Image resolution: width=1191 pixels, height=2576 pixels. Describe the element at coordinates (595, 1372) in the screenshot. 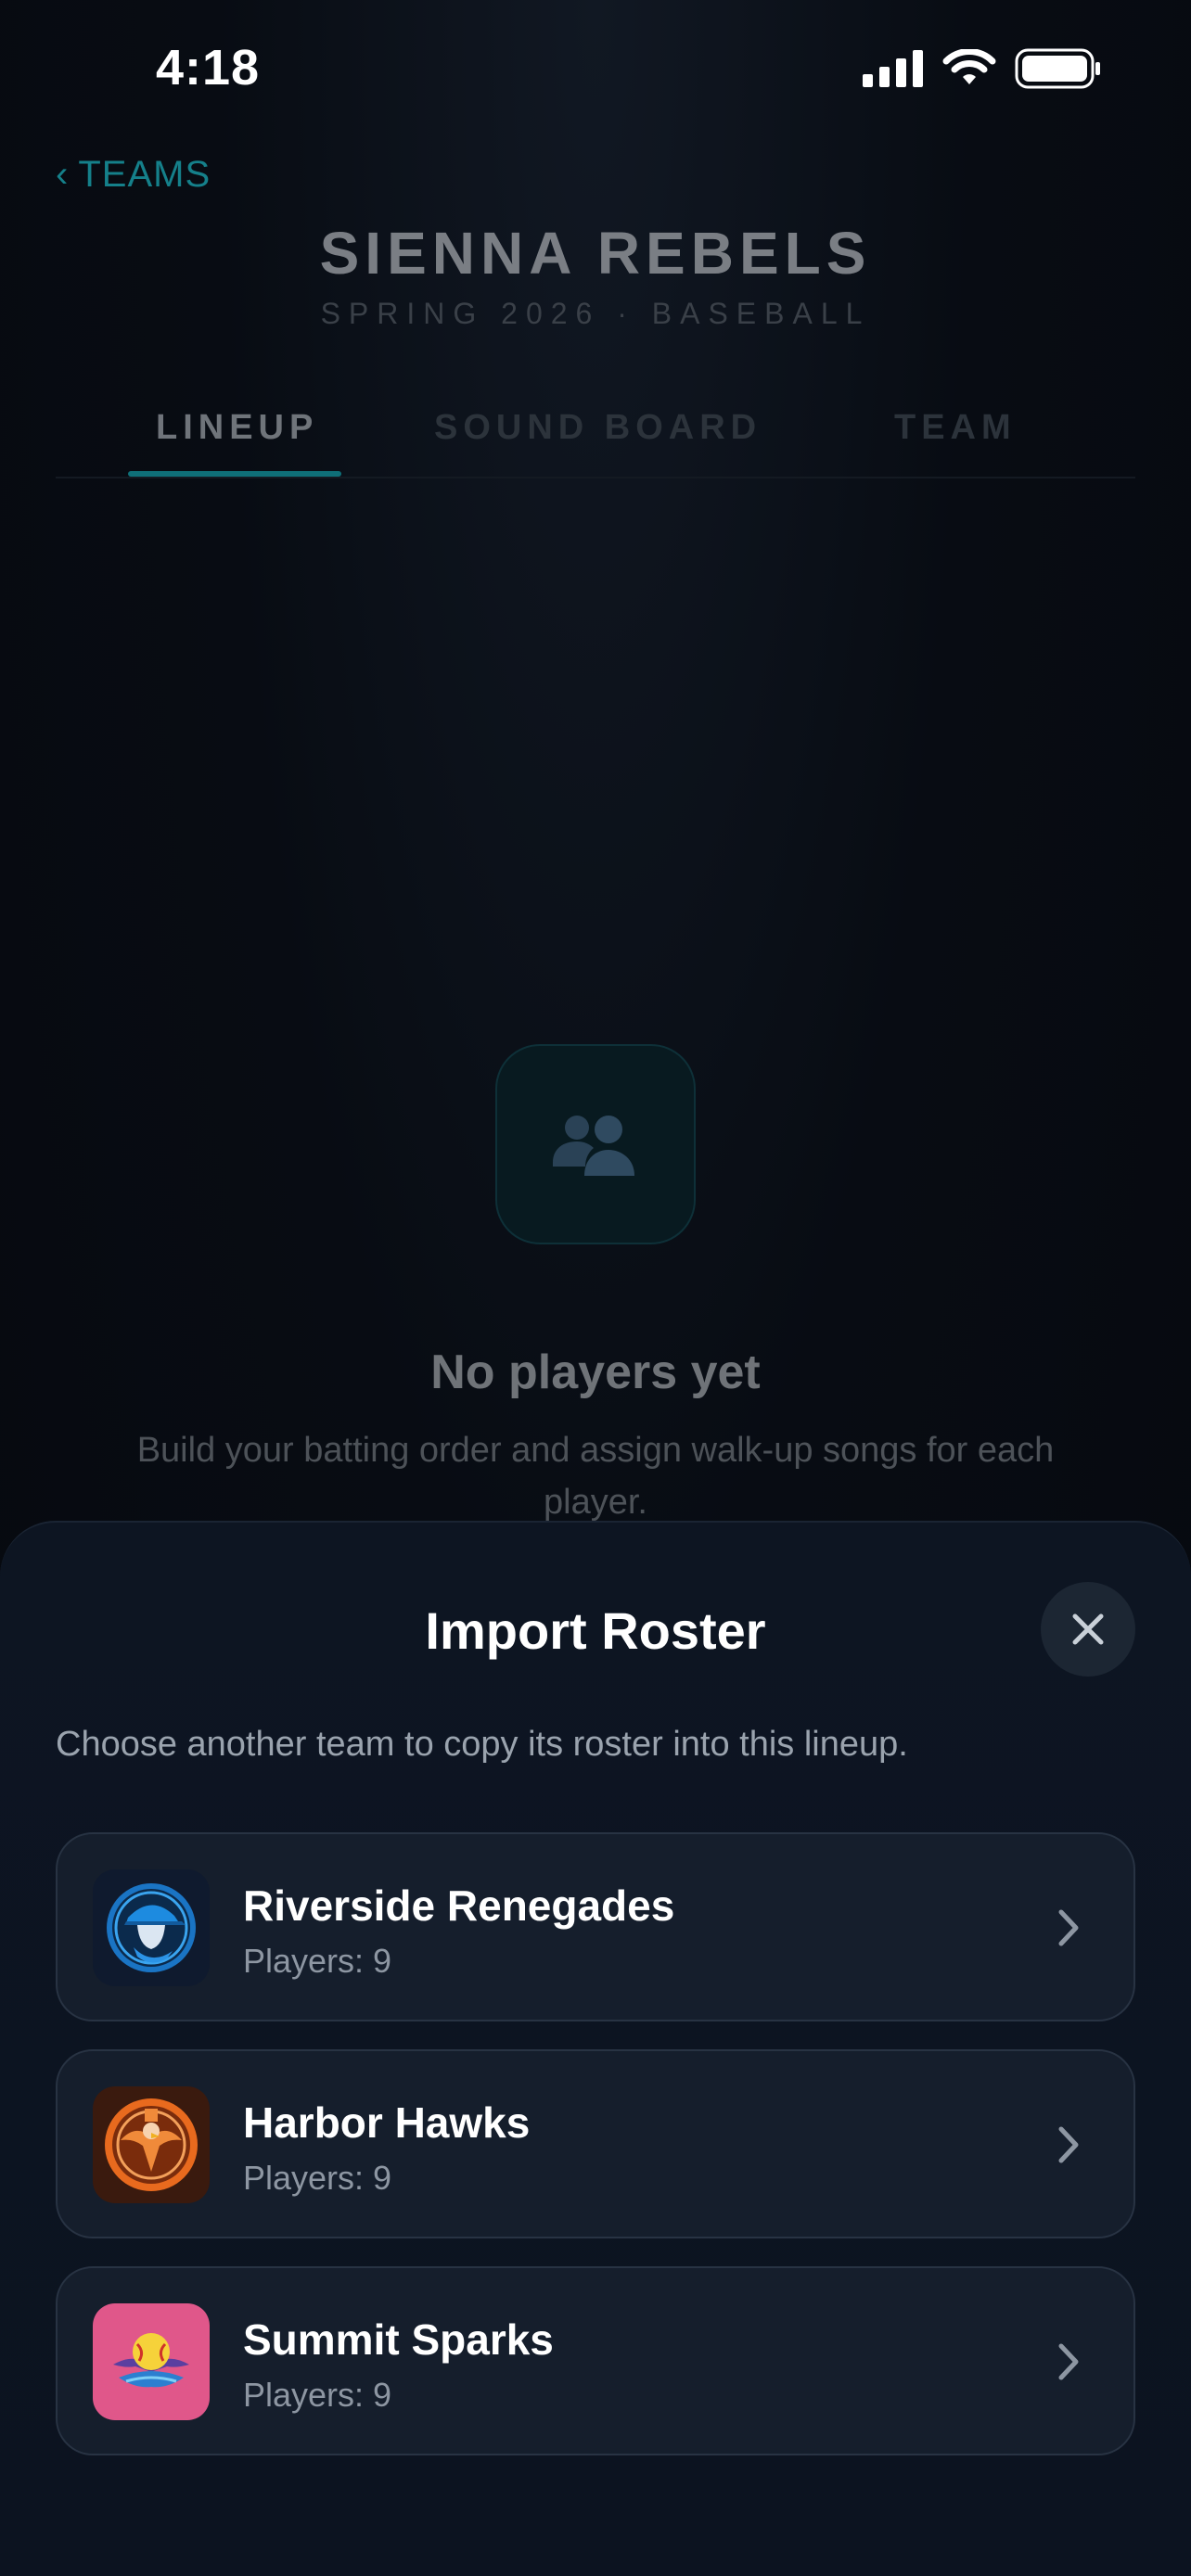

I see `empty-state-title: No players yet` at that location.